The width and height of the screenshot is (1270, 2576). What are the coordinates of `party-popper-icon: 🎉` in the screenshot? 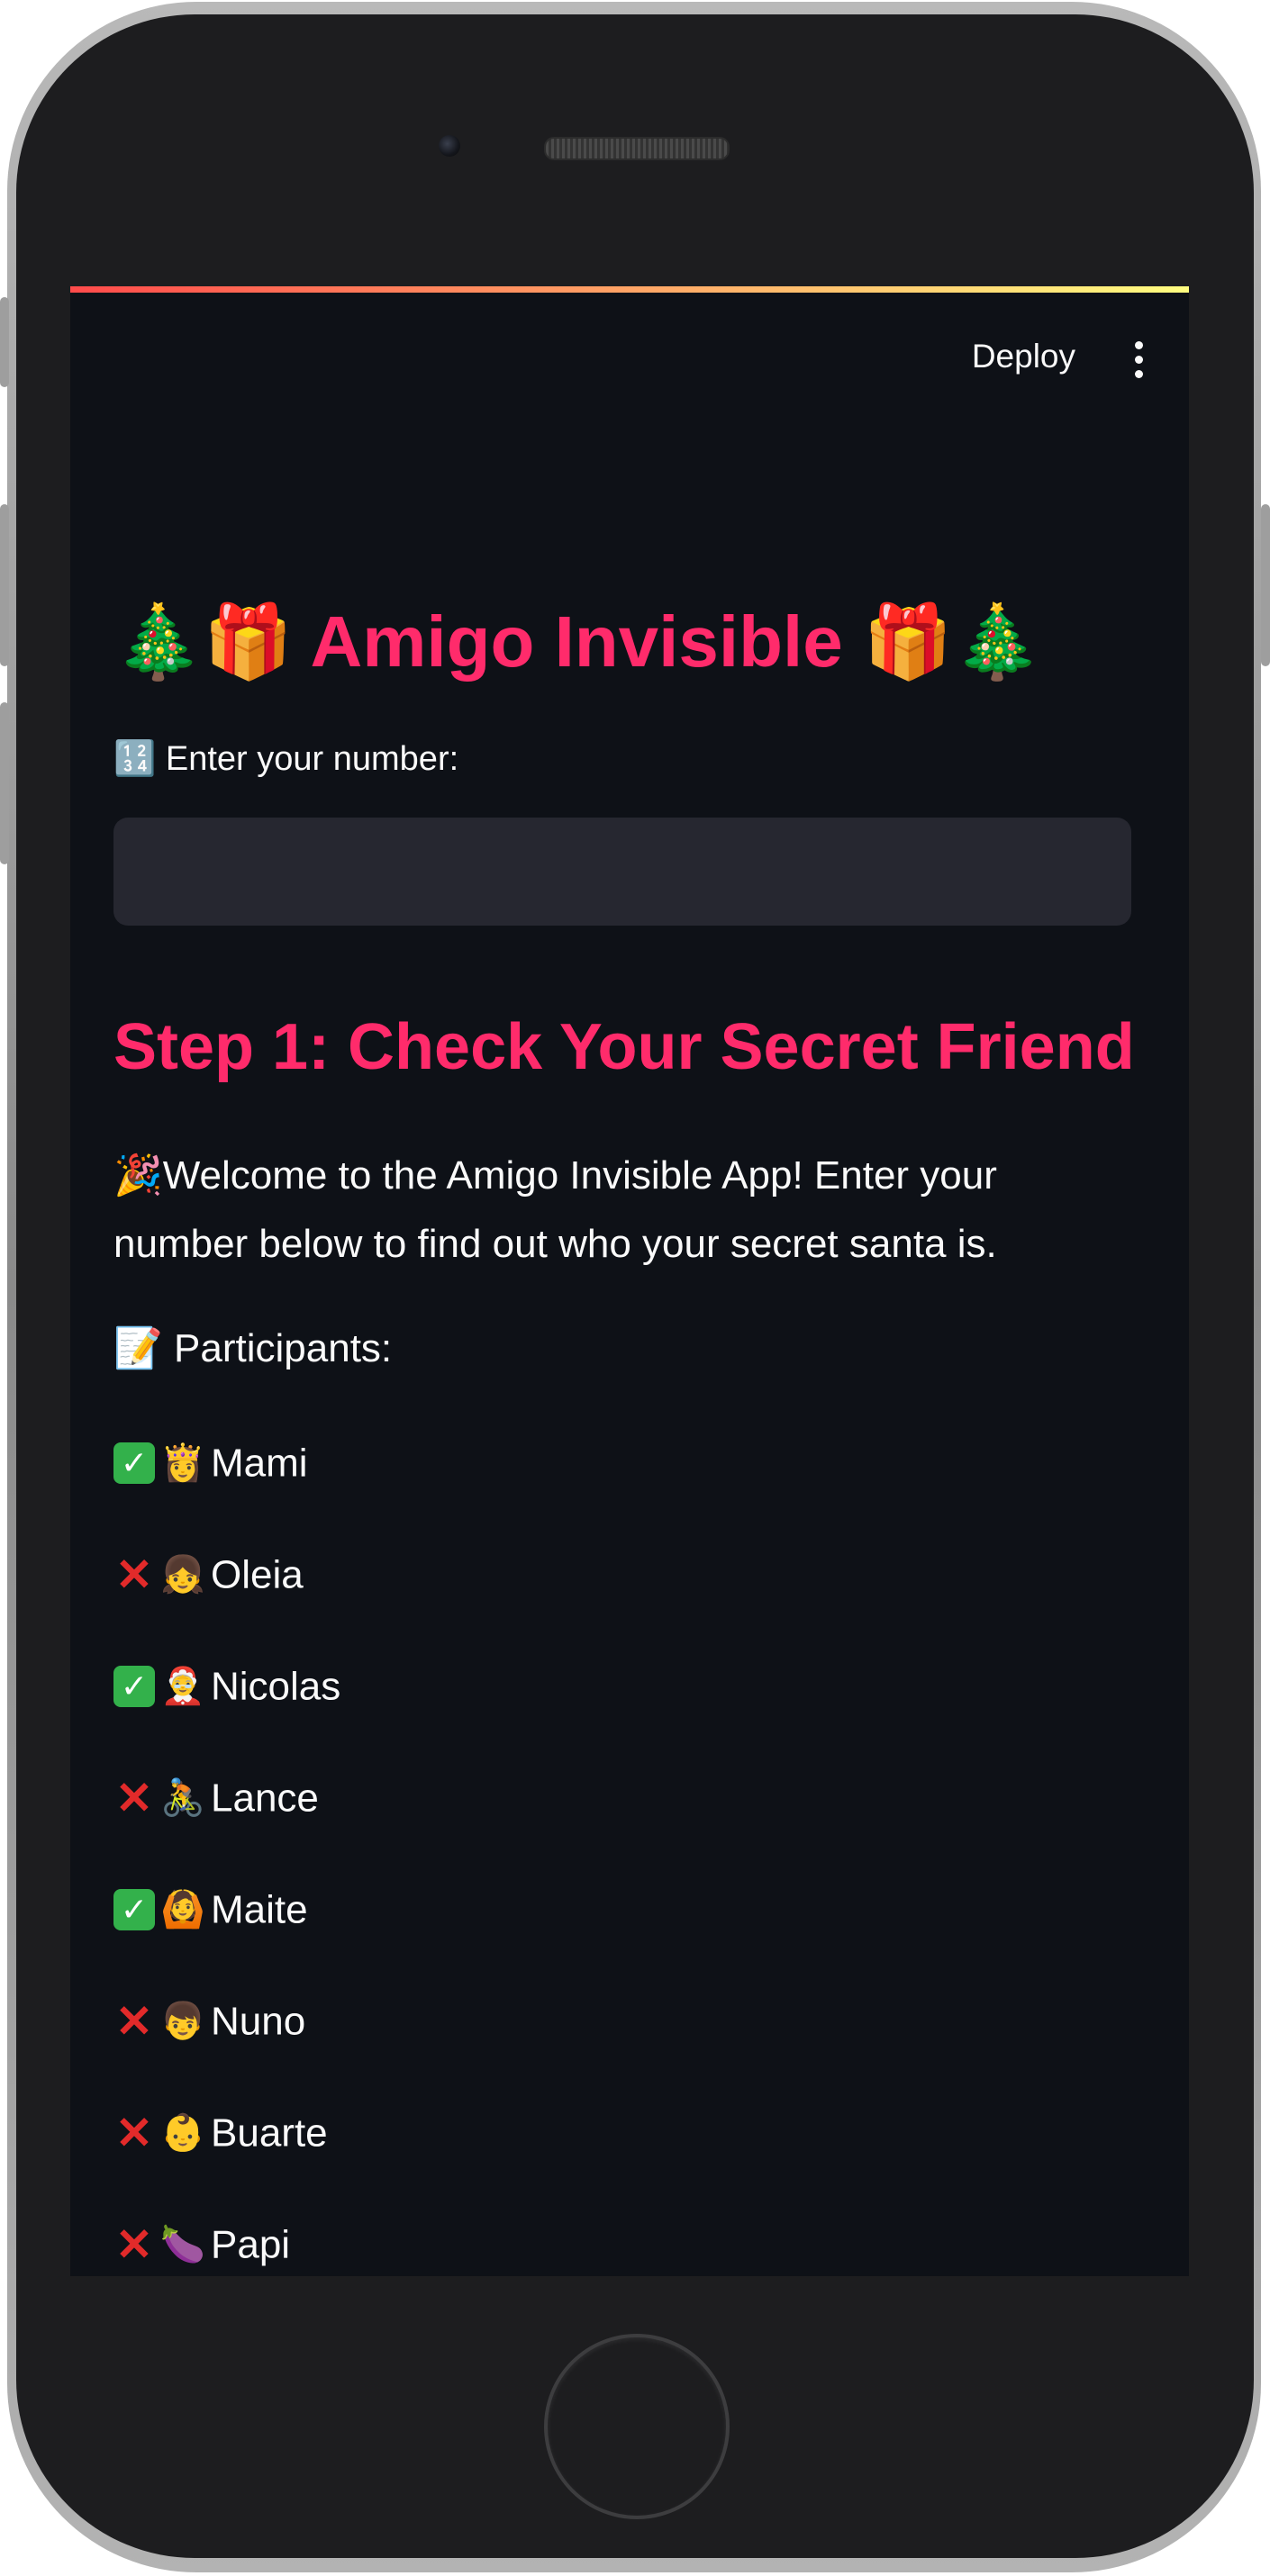 It's located at (138, 1175).